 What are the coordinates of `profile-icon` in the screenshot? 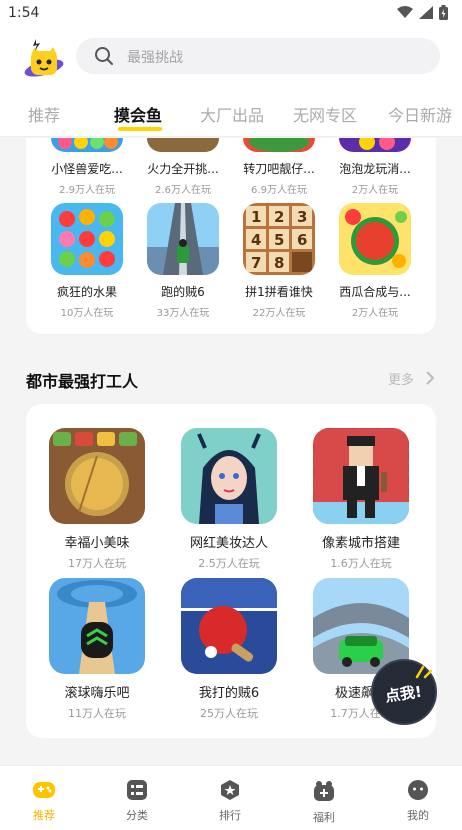 It's located at (418, 790).